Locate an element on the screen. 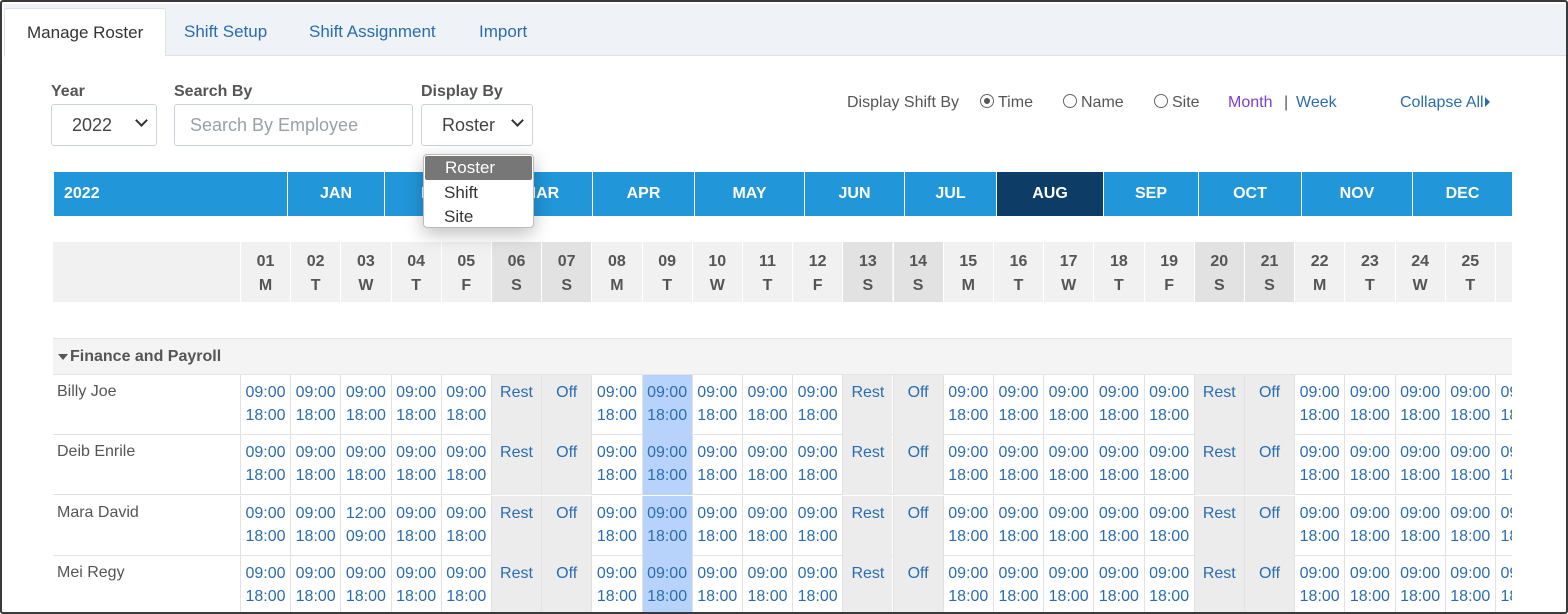  tab-shift-assignment: Shift Assignment is located at coordinates (372, 32).